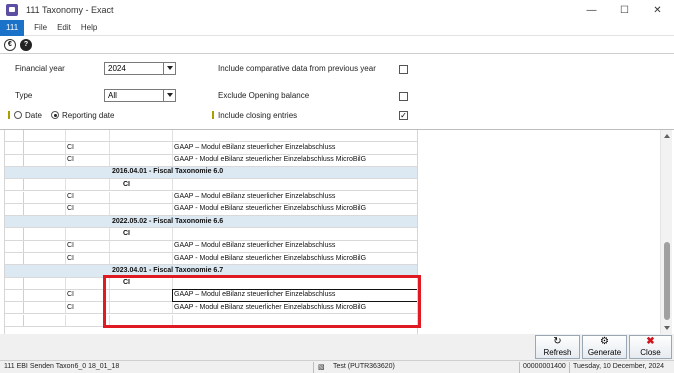 The width and height of the screenshot is (674, 373). What do you see at coordinates (89, 27) in the screenshot?
I see `menu-help: Help` at bounding box center [89, 27].